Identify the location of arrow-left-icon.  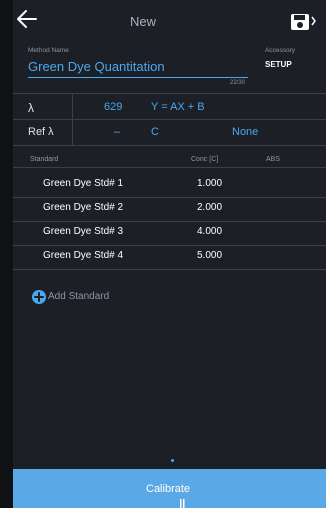
(27, 19).